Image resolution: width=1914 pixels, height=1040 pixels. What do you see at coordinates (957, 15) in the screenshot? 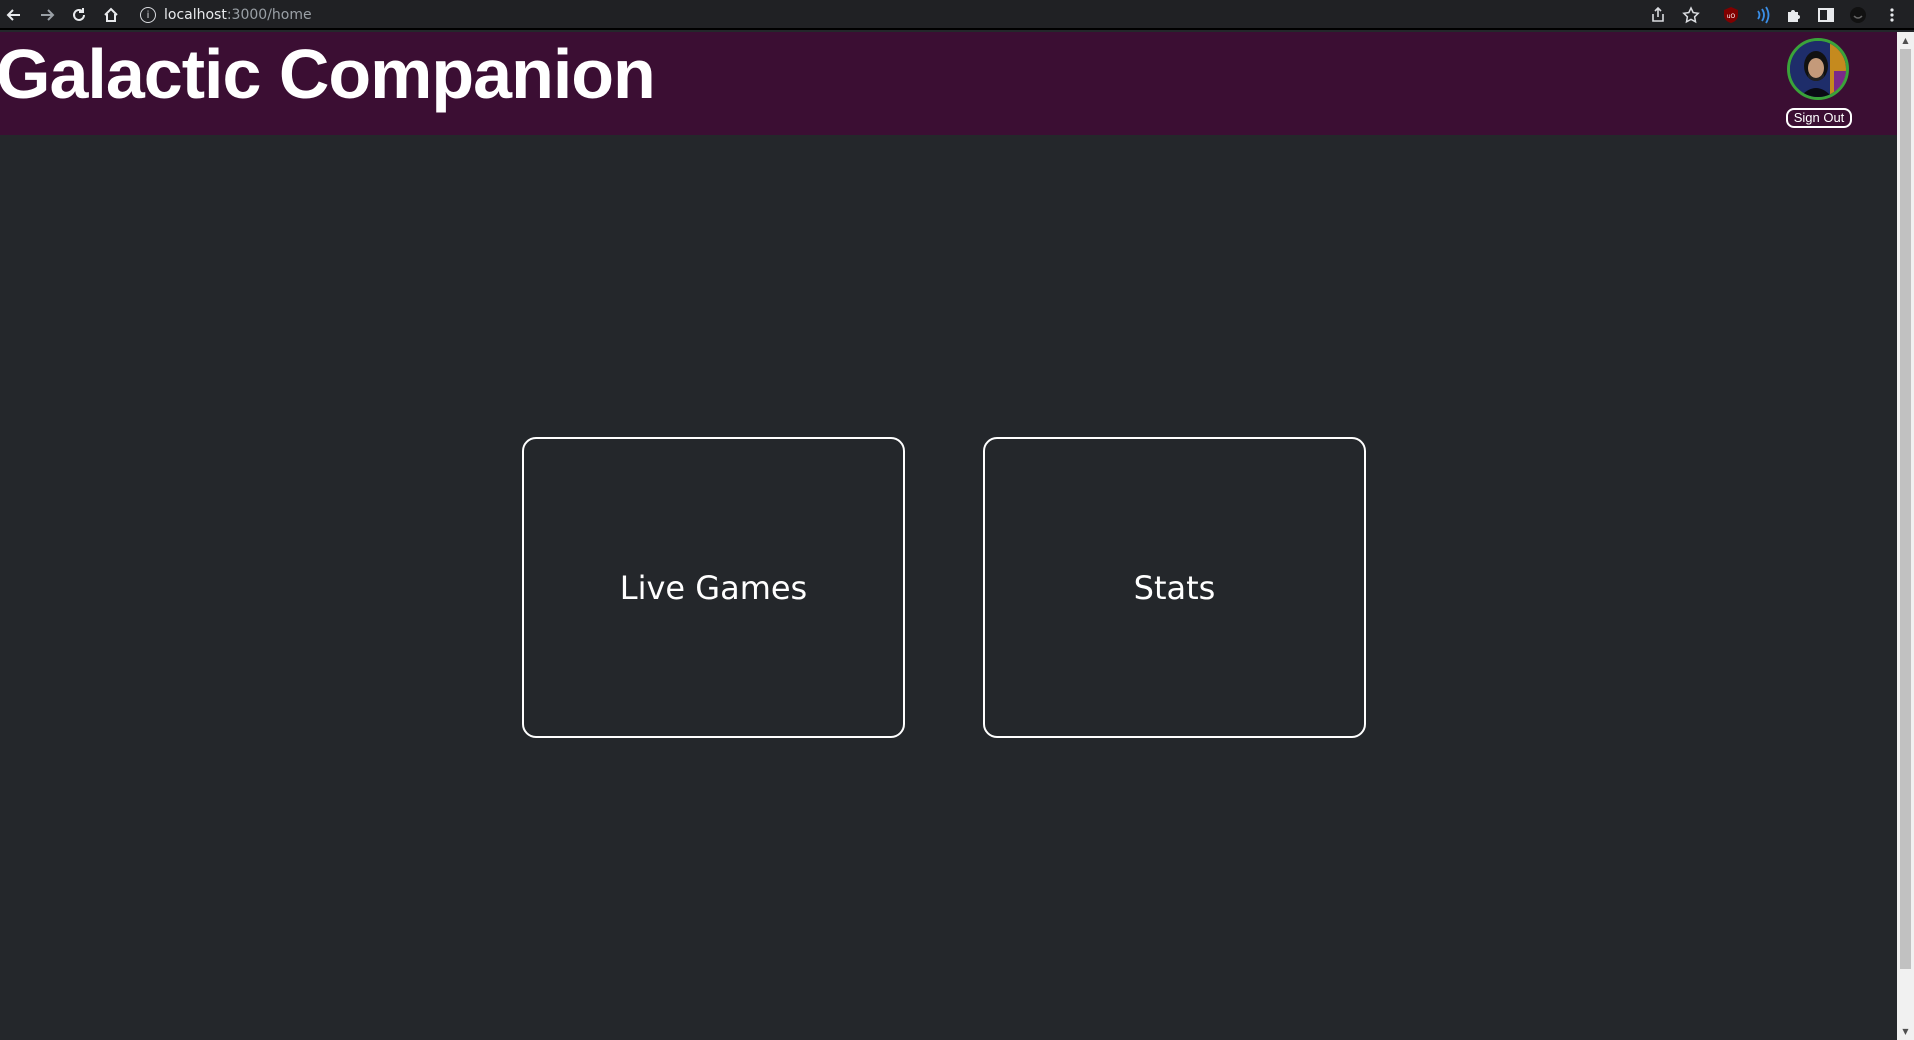
I see `browser-toolbar: i localhost:3000/home uO` at bounding box center [957, 15].